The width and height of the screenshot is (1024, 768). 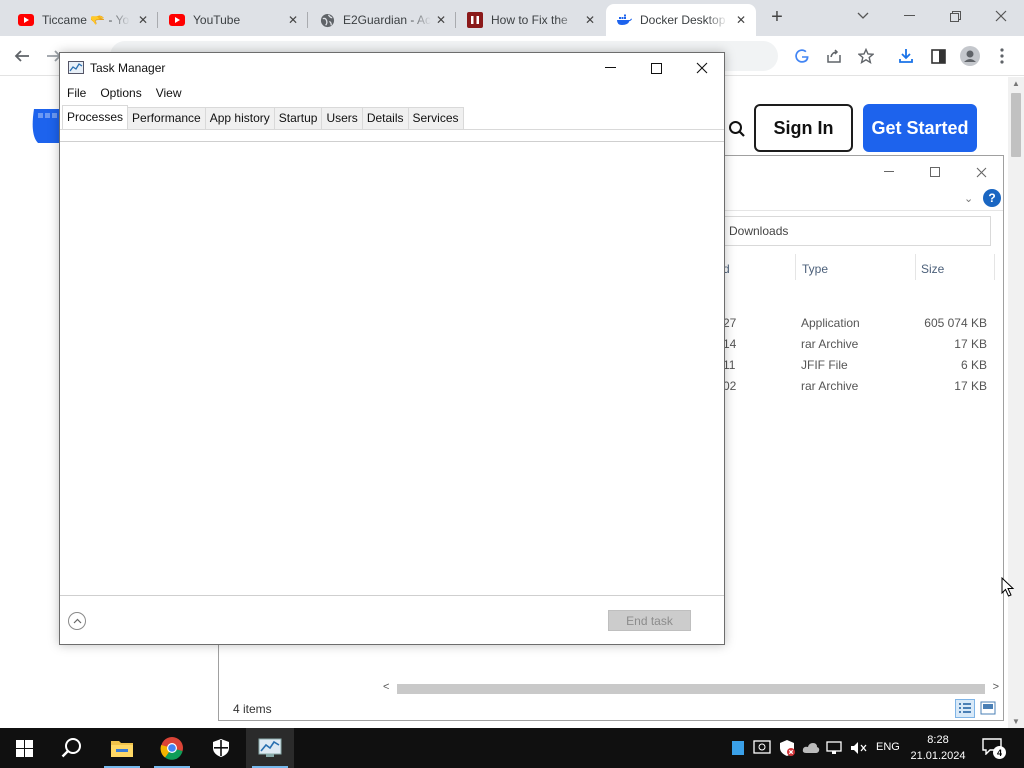 I want to click on tray-network-icon, so click(x=835, y=748).